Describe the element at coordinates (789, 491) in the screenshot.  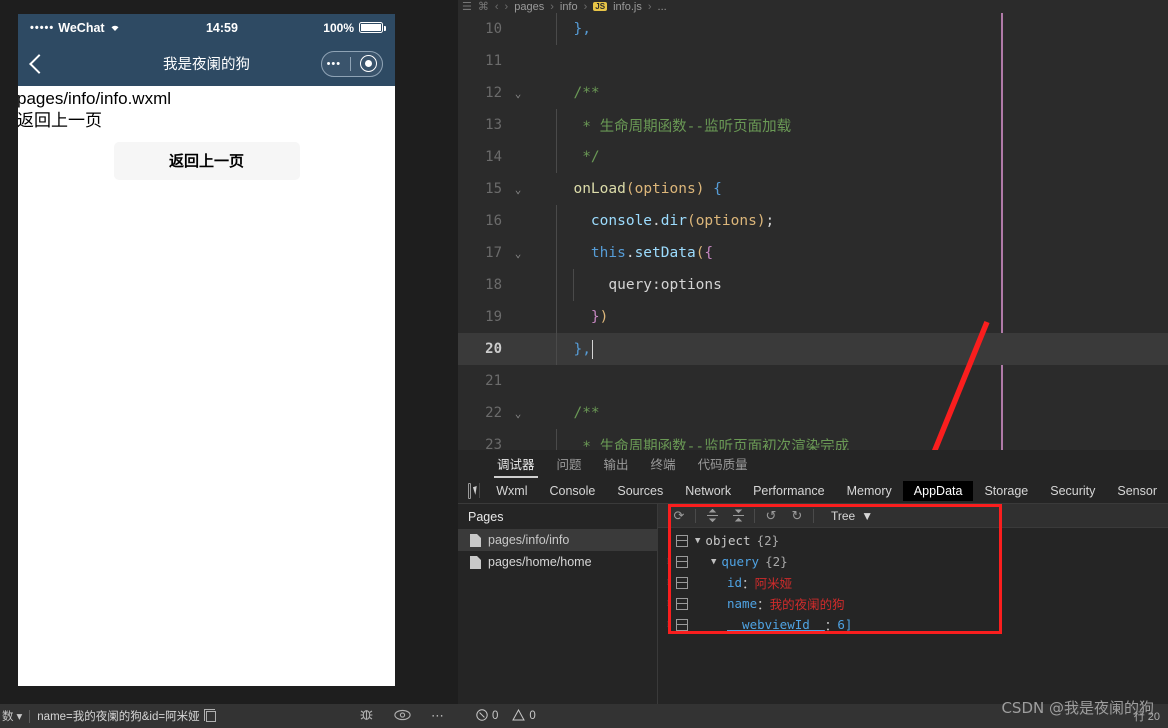
I see `devtools-tab-performance: Performance` at that location.